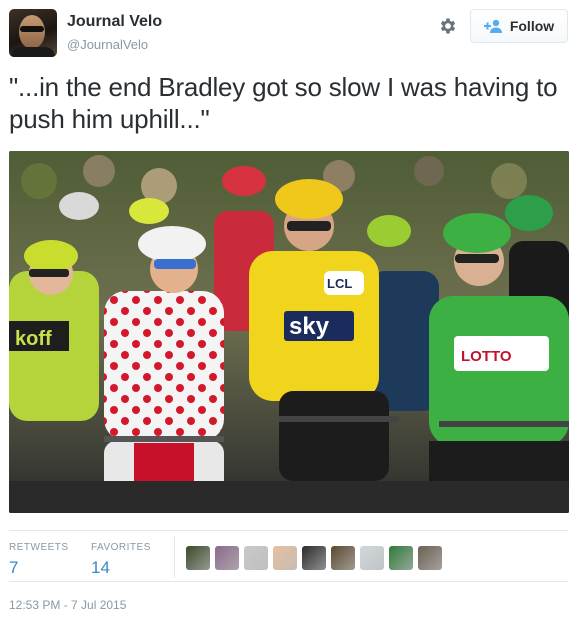 This screenshot has height=621, width=576. I want to click on avatar-shirt, so click(33, 52).